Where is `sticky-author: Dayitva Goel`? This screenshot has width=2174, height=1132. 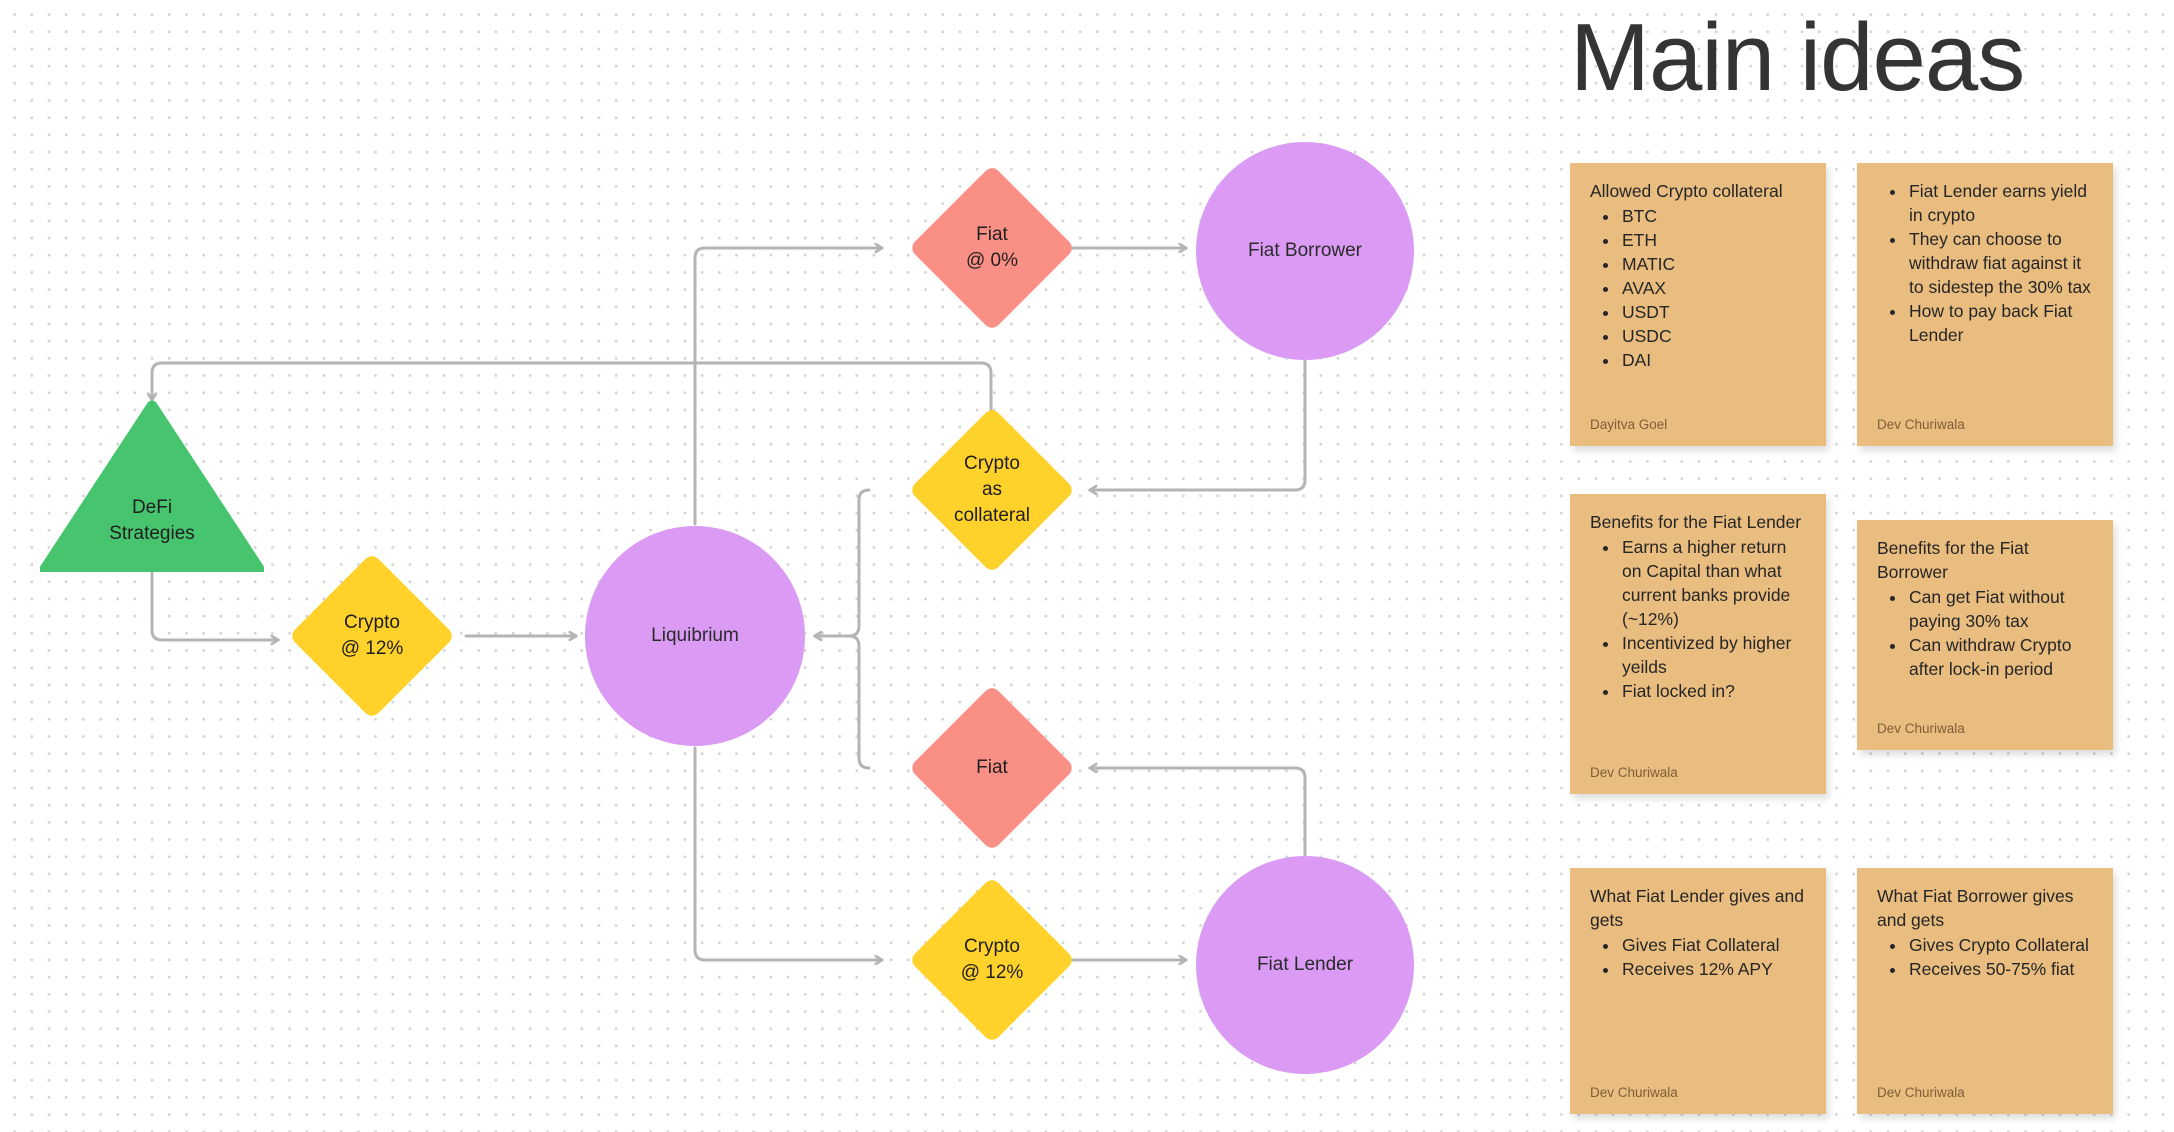 sticky-author: Dayitva Goel is located at coordinates (1629, 424).